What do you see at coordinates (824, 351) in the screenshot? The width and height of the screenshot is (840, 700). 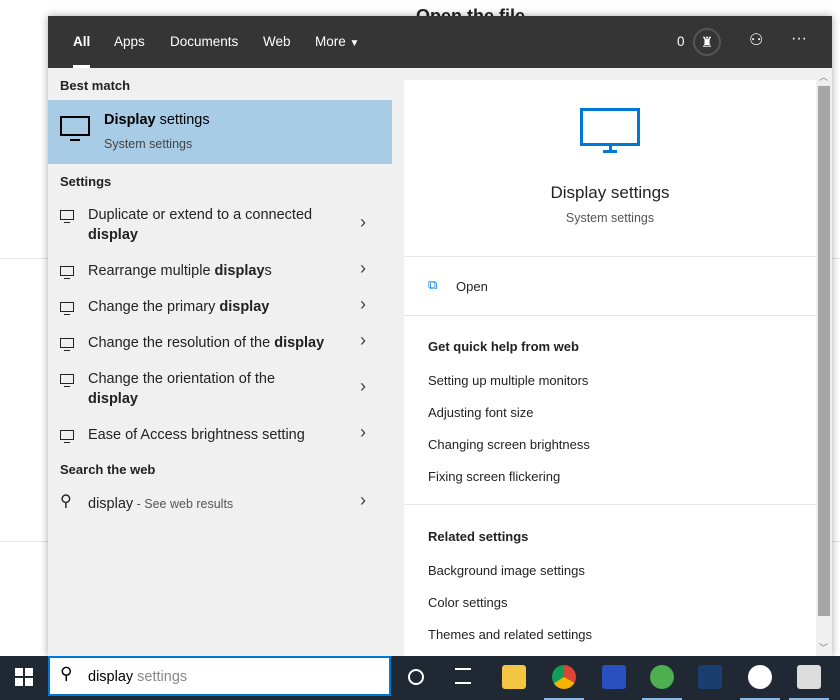 I see `scrollbar-thumb` at bounding box center [824, 351].